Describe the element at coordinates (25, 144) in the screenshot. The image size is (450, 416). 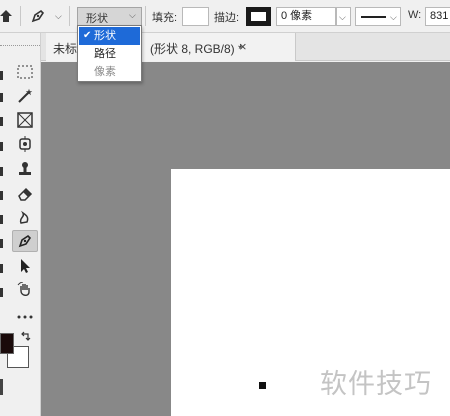
I see `stamp-icon` at that location.